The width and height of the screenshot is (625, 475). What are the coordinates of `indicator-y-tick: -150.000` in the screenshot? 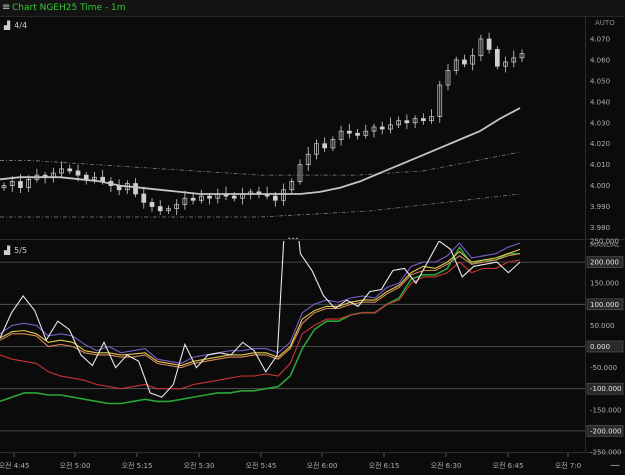 It's located at (605, 410).